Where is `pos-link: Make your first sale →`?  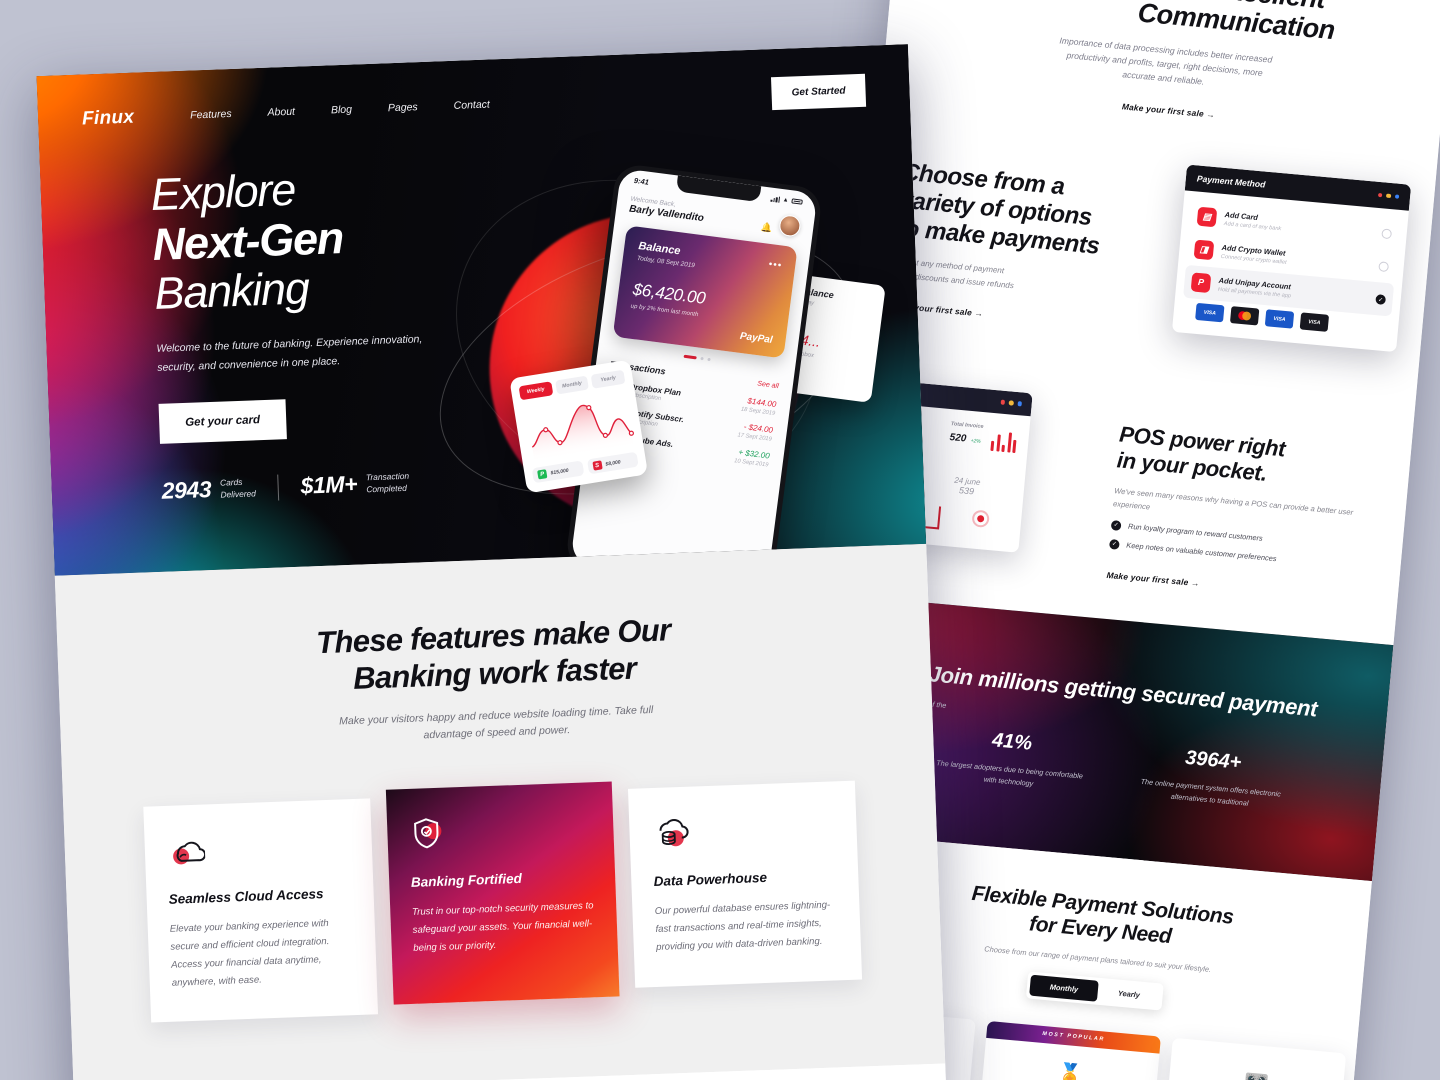
pos-link: Make your first sale → is located at coordinates (1153, 579).